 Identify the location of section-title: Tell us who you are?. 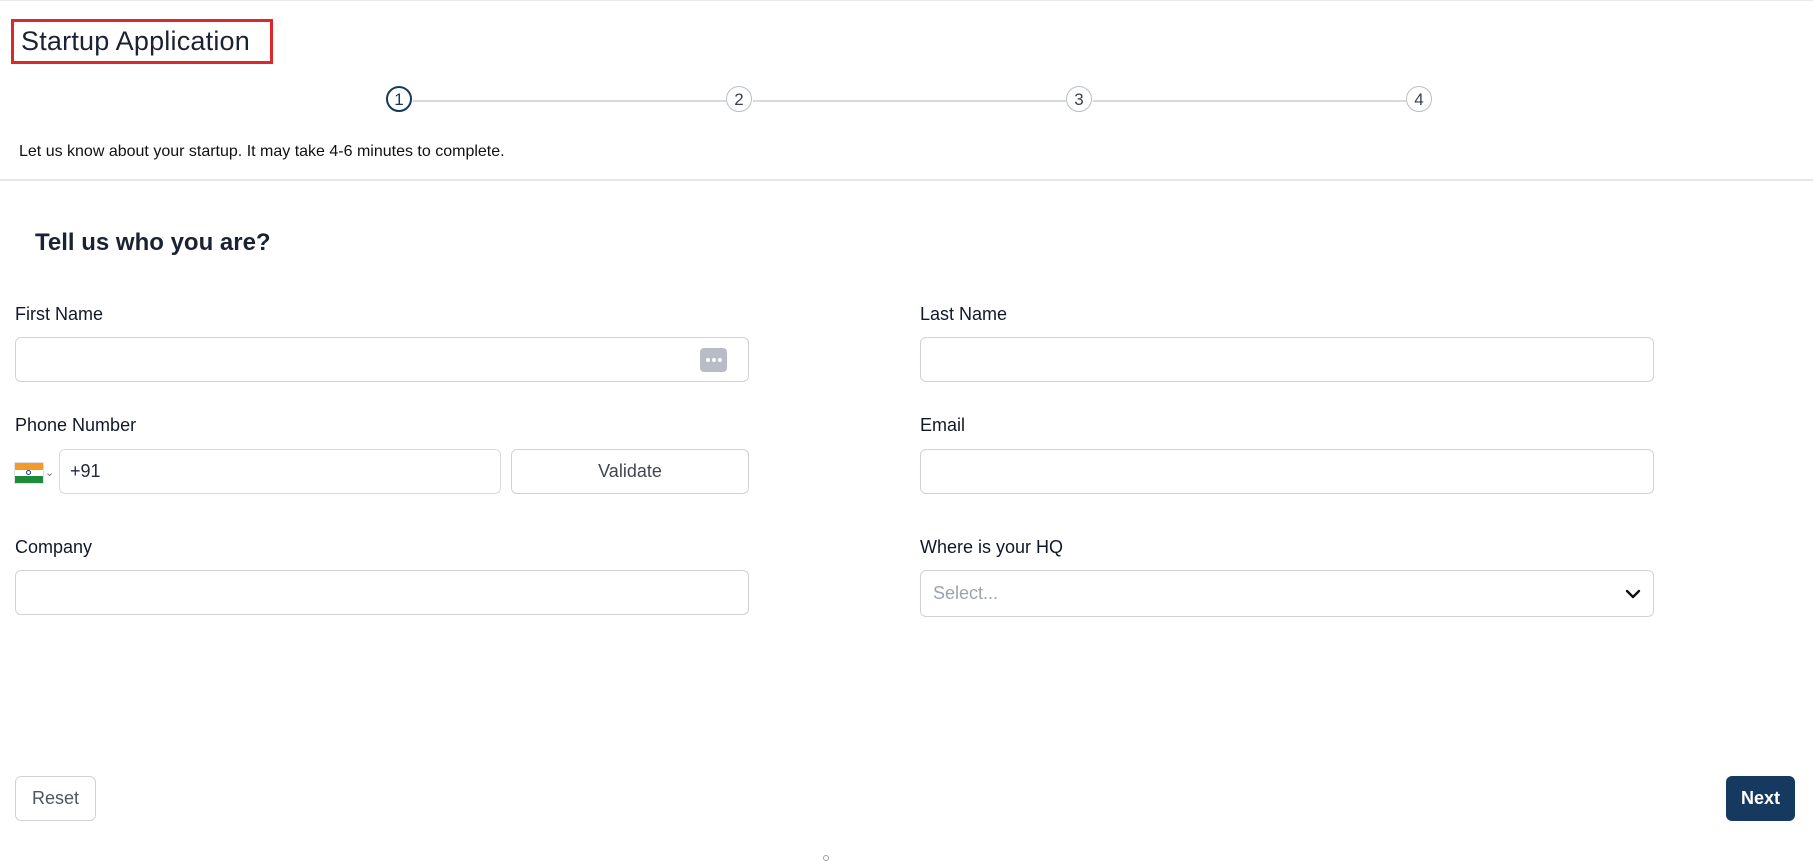
(153, 242).